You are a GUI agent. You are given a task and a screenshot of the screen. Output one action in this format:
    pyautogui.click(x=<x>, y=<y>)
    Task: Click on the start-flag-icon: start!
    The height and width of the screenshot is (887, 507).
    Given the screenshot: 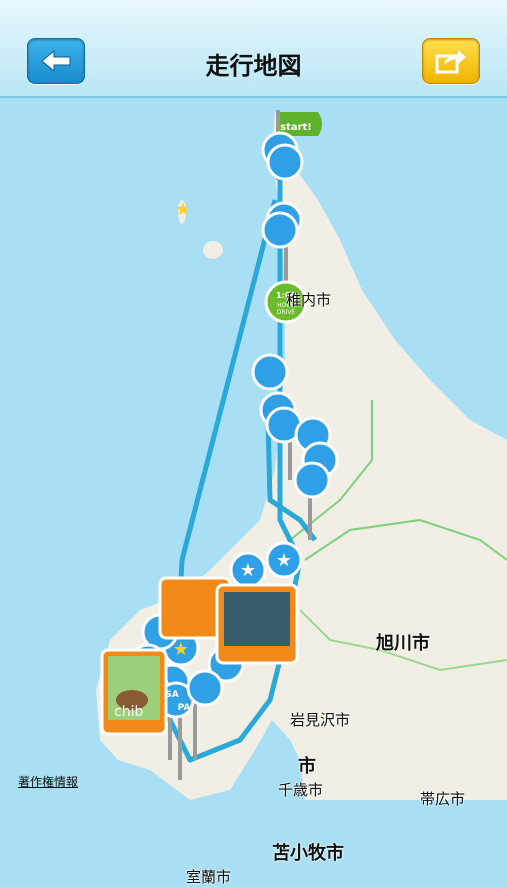 What is the action you would take?
    pyautogui.click(x=301, y=124)
    